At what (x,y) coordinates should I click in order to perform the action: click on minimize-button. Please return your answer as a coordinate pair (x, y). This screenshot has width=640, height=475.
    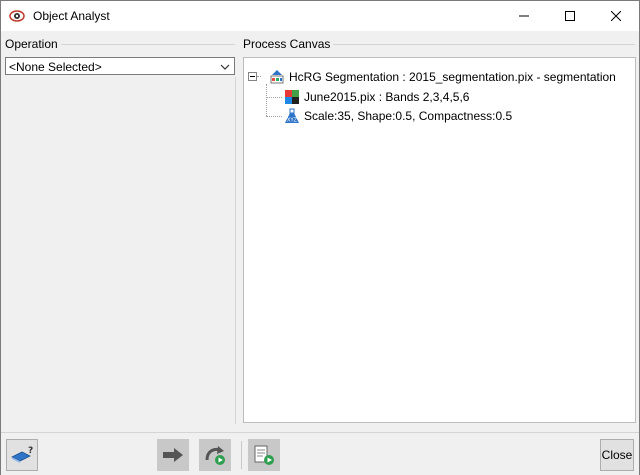
    Looking at the image, I should click on (524, 16).